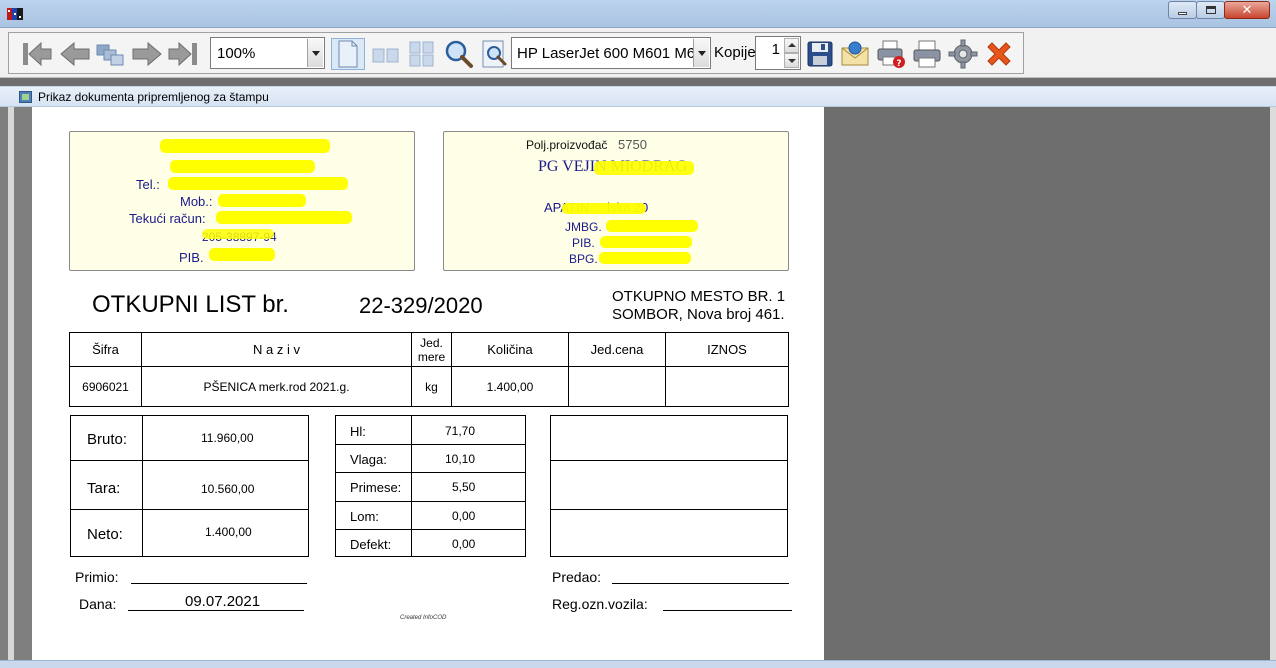 The image size is (1276, 668). I want to click on prev-page-button, so click(75, 54).